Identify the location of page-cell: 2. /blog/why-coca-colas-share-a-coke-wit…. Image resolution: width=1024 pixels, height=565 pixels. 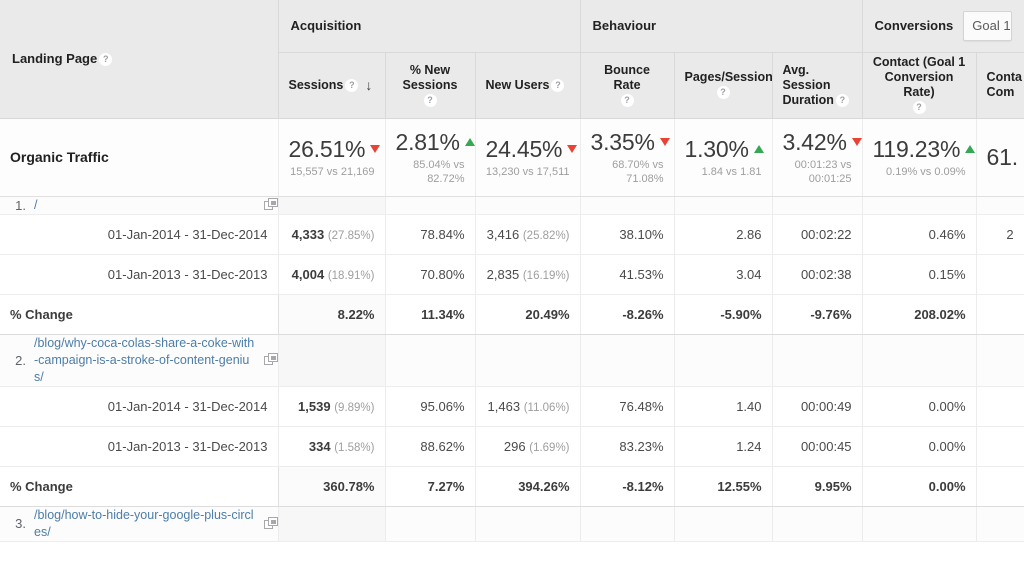
(139, 360).